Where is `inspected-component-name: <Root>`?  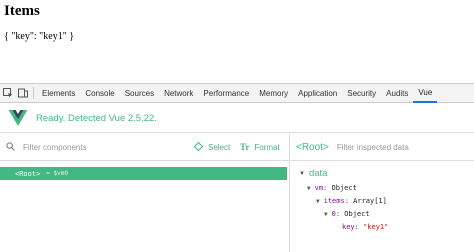
inspected-component-name: <Root> is located at coordinates (312, 147).